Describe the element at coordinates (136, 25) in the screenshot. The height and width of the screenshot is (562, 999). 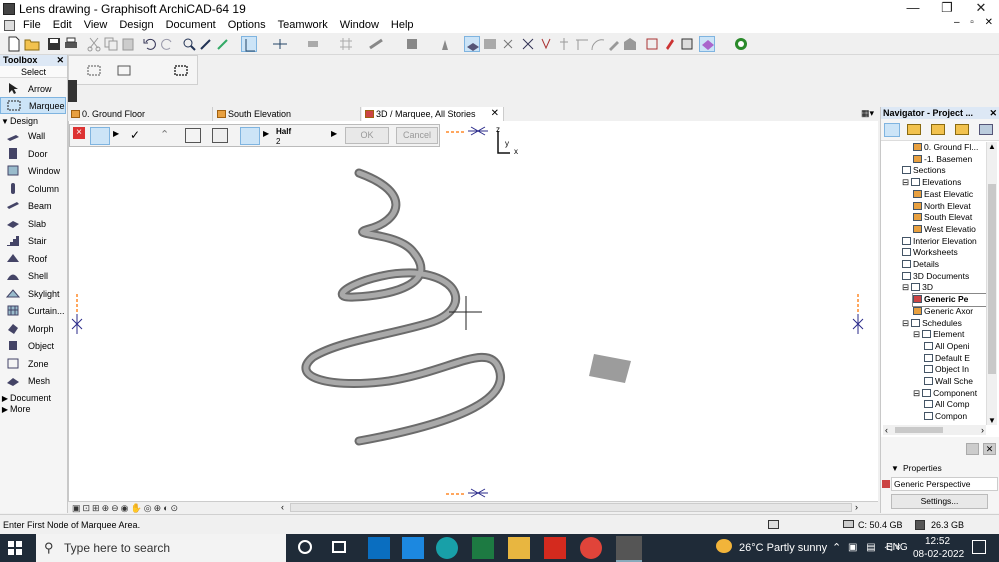
I see `menu-design: Design` at that location.